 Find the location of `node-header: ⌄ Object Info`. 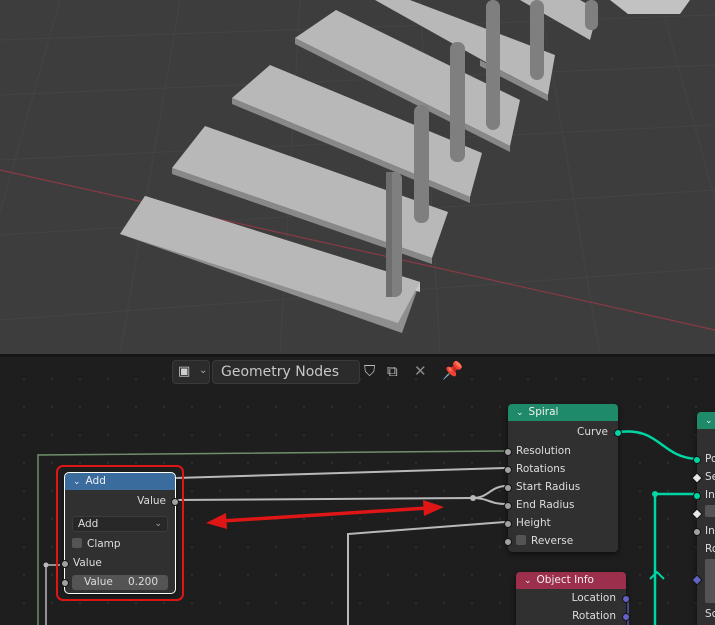

node-header: ⌄ Object Info is located at coordinates (571, 580).